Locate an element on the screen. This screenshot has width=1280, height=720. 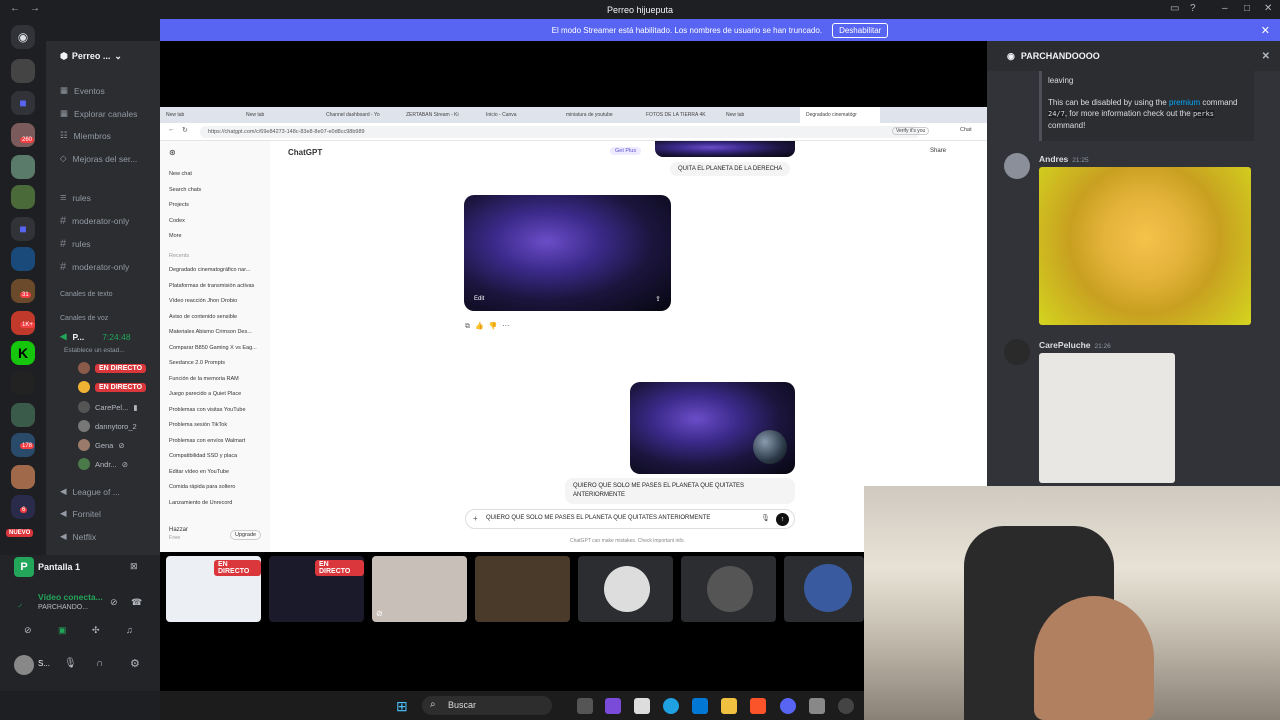
voice-user-5: Gena ⊘ is located at coordinates (101, 445).